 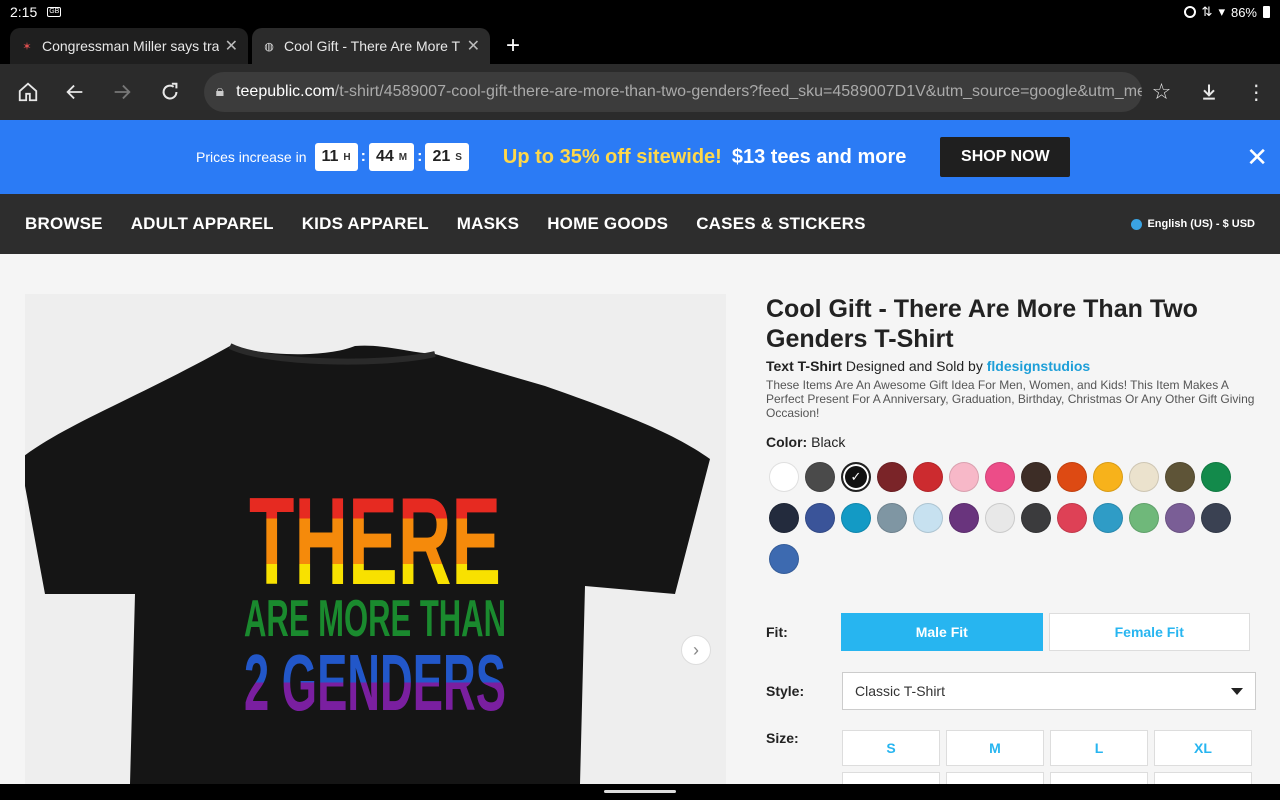 I want to click on sync-icon, so click(x=1189, y=12).